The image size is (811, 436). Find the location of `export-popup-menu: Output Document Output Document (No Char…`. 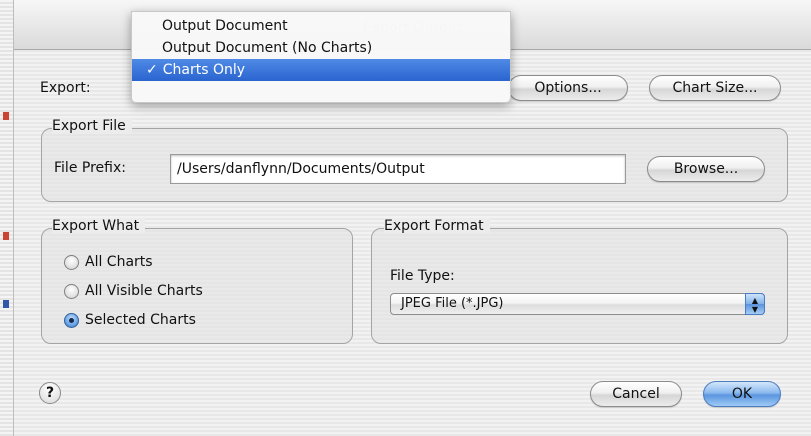

export-popup-menu: Output Document Output Document (No Char… is located at coordinates (321, 57).